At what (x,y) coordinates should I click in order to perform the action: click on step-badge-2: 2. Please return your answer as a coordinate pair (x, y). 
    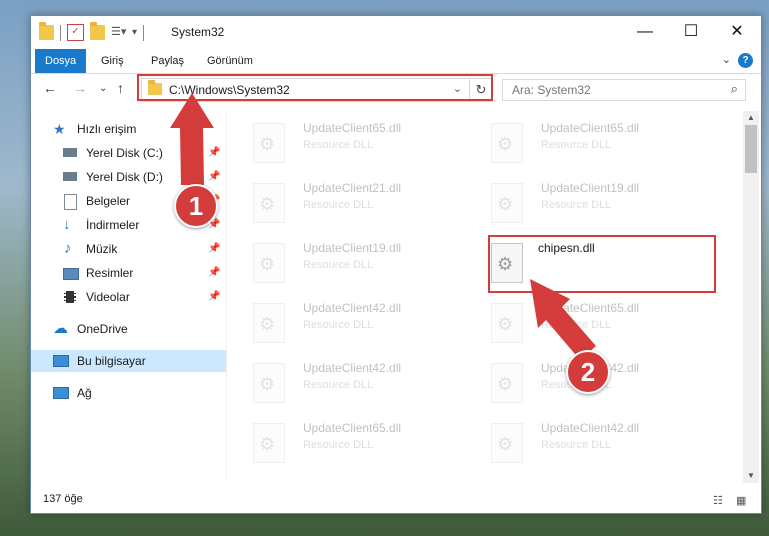
    Looking at the image, I should click on (588, 372).